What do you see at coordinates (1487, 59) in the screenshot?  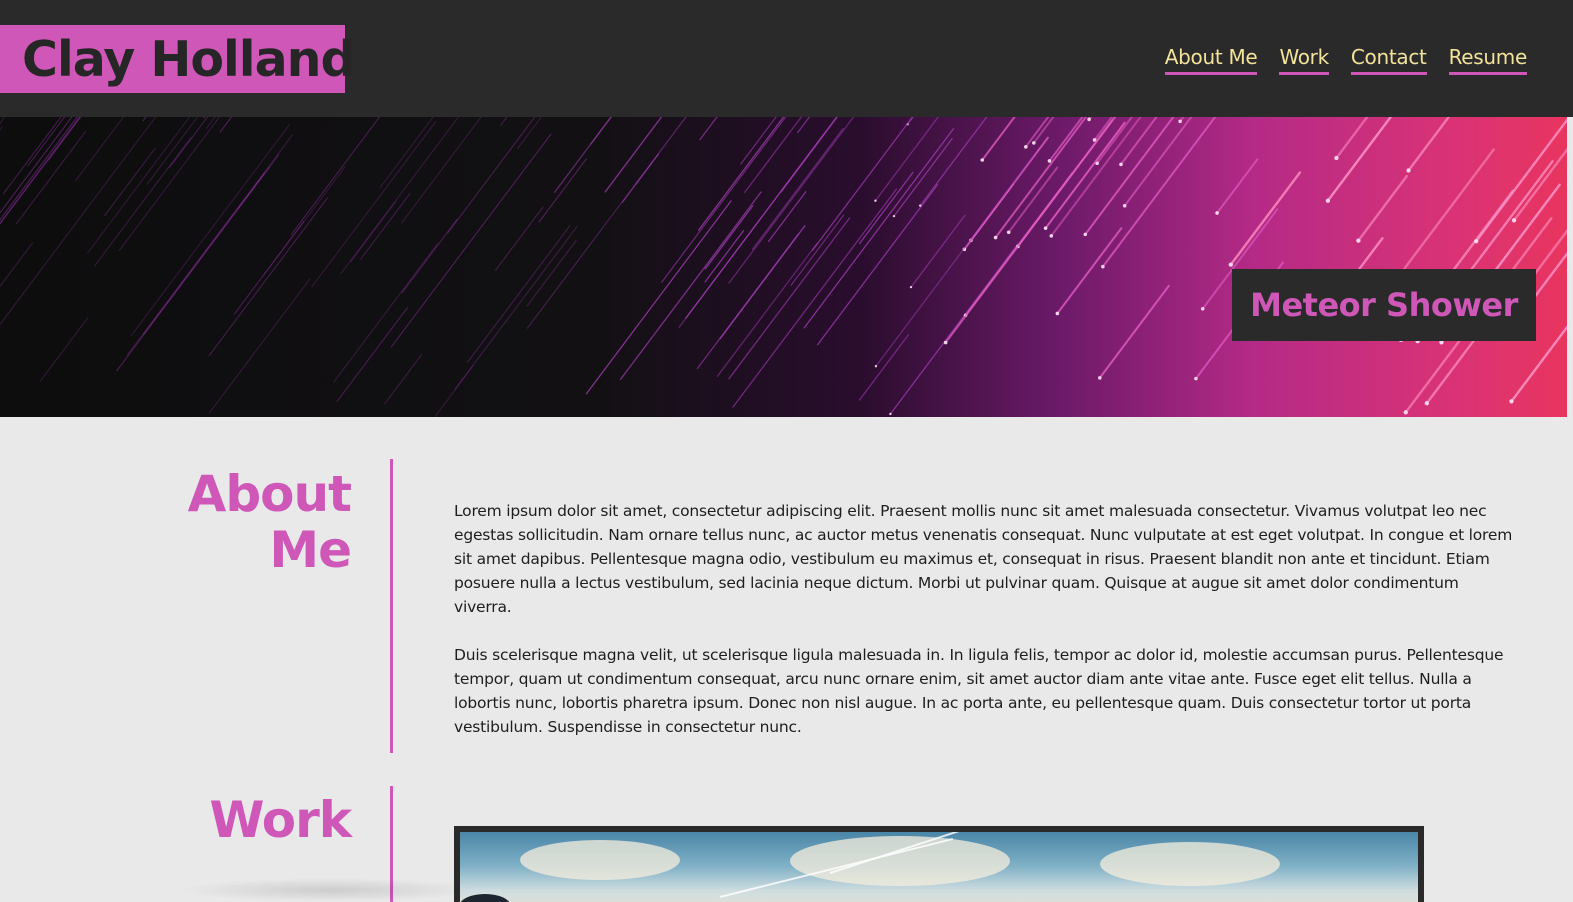 I see `nav-link-resume: Resume` at bounding box center [1487, 59].